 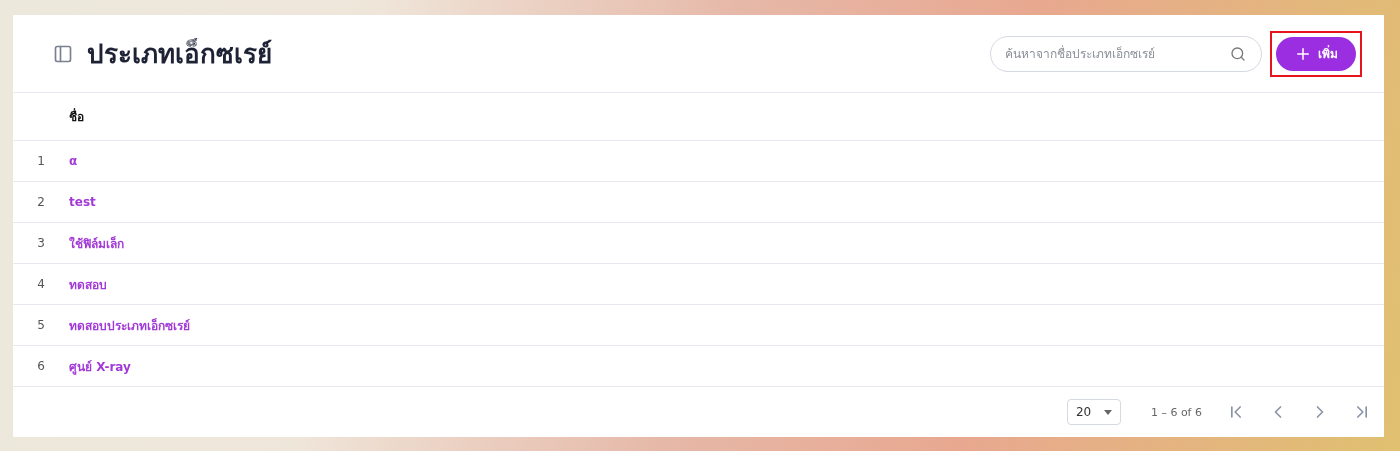 I want to click on panel-icon, so click(x=63, y=53).